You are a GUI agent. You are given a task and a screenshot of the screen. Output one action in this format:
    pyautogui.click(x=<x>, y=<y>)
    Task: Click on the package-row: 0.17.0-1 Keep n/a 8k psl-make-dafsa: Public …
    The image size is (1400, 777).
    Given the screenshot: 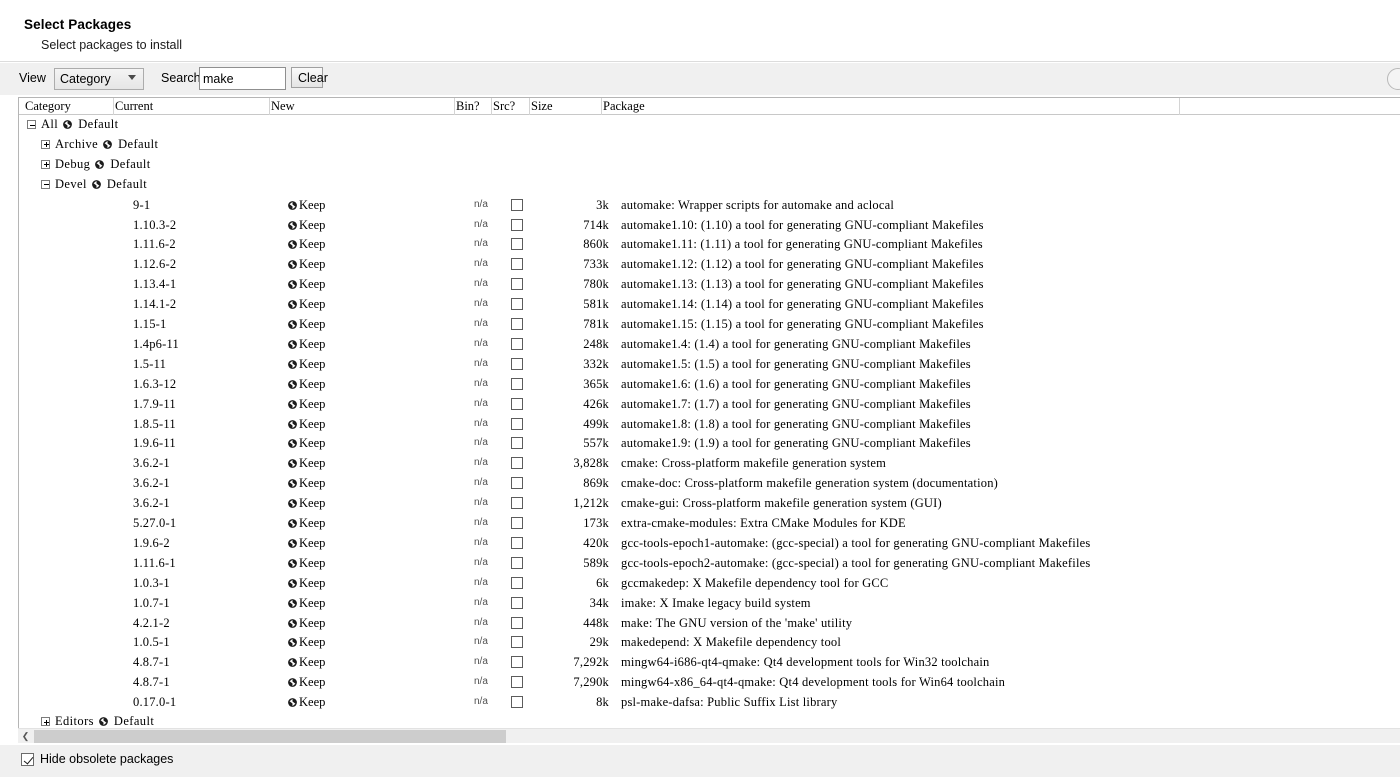 What is the action you would take?
    pyautogui.click(x=709, y=702)
    